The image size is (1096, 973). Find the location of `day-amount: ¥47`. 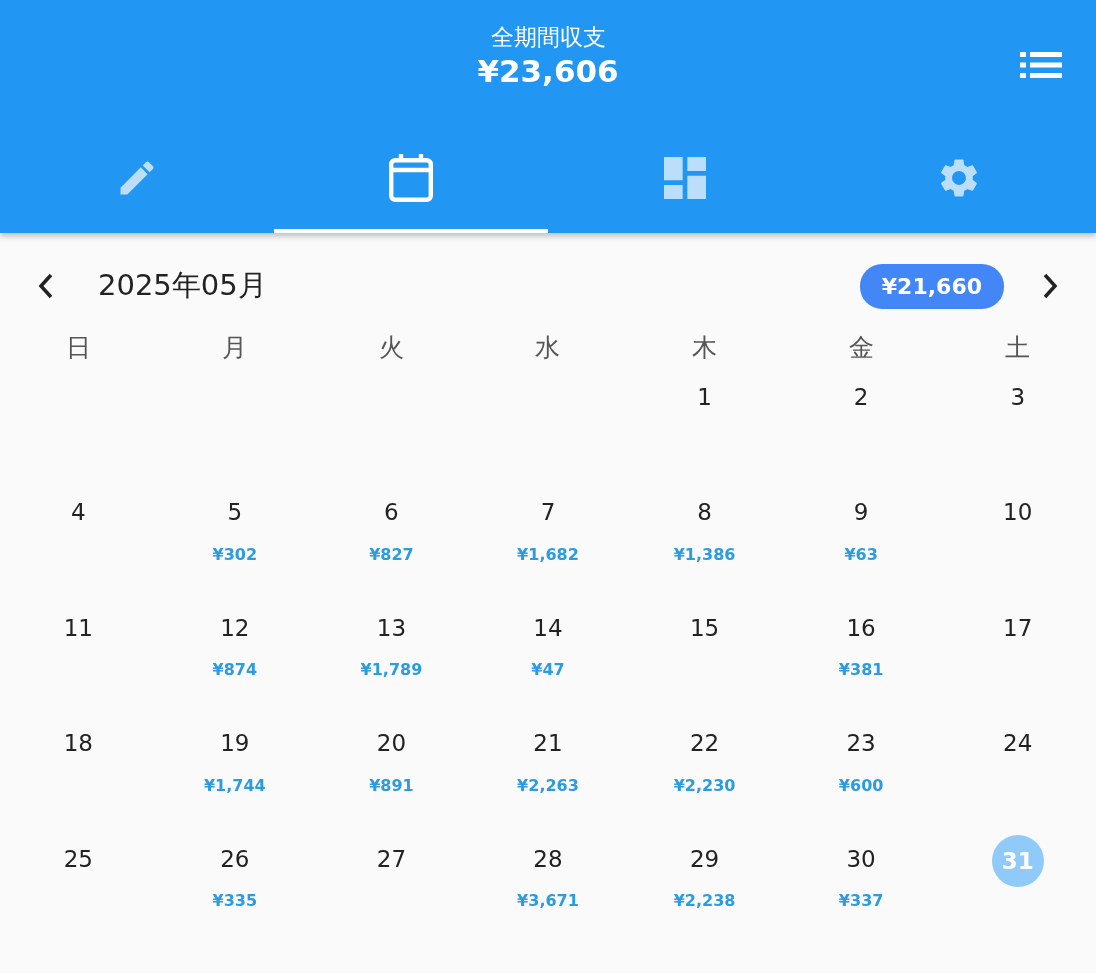

day-amount: ¥47 is located at coordinates (548, 670).